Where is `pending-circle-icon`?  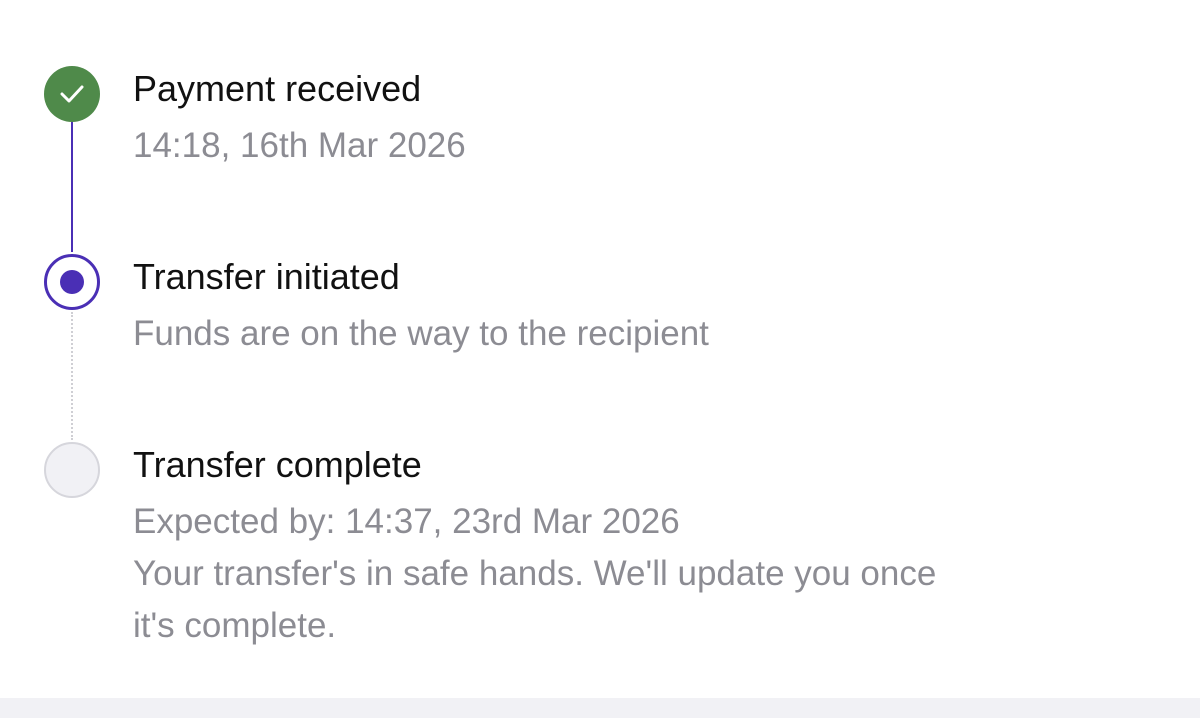
pending-circle-icon is located at coordinates (72, 470).